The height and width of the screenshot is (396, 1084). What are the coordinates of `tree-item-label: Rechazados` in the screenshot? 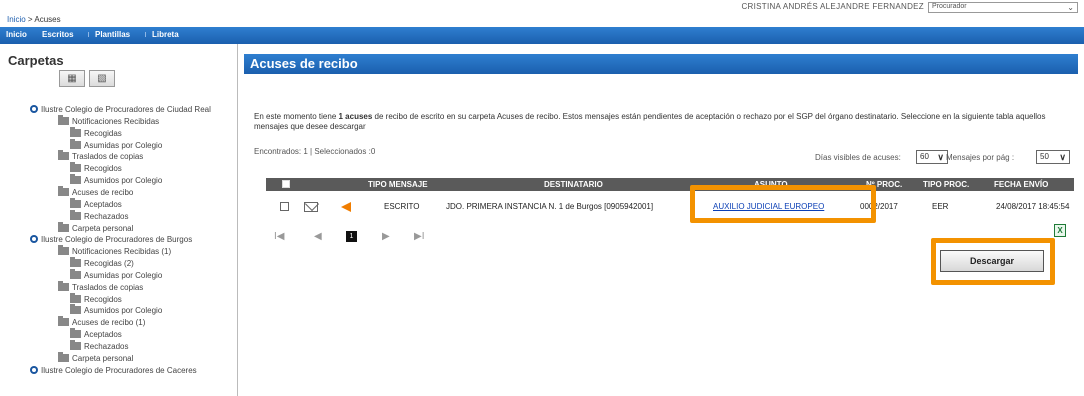 It's located at (106, 346).